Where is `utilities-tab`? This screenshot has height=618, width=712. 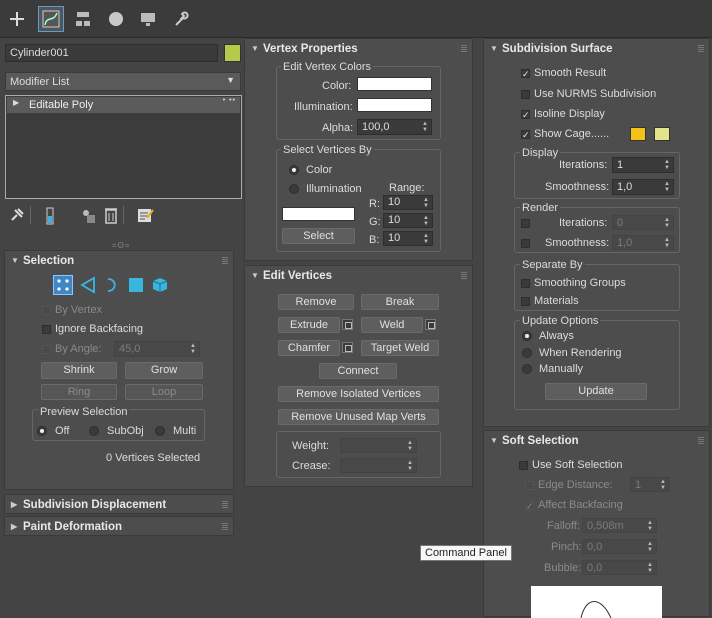 utilities-tab is located at coordinates (181, 19).